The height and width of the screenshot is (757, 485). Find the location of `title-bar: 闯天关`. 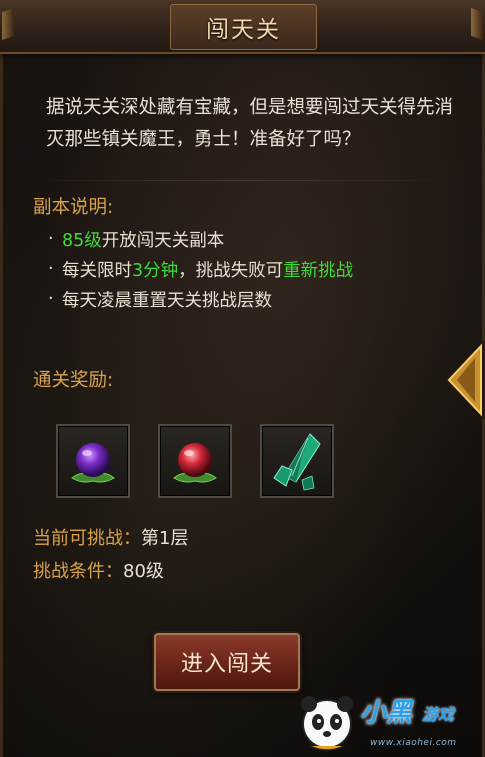

title-bar: 闯天关 is located at coordinates (242, 27).